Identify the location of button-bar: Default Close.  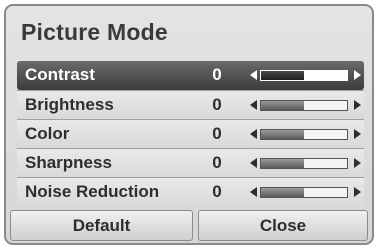
(189, 225).